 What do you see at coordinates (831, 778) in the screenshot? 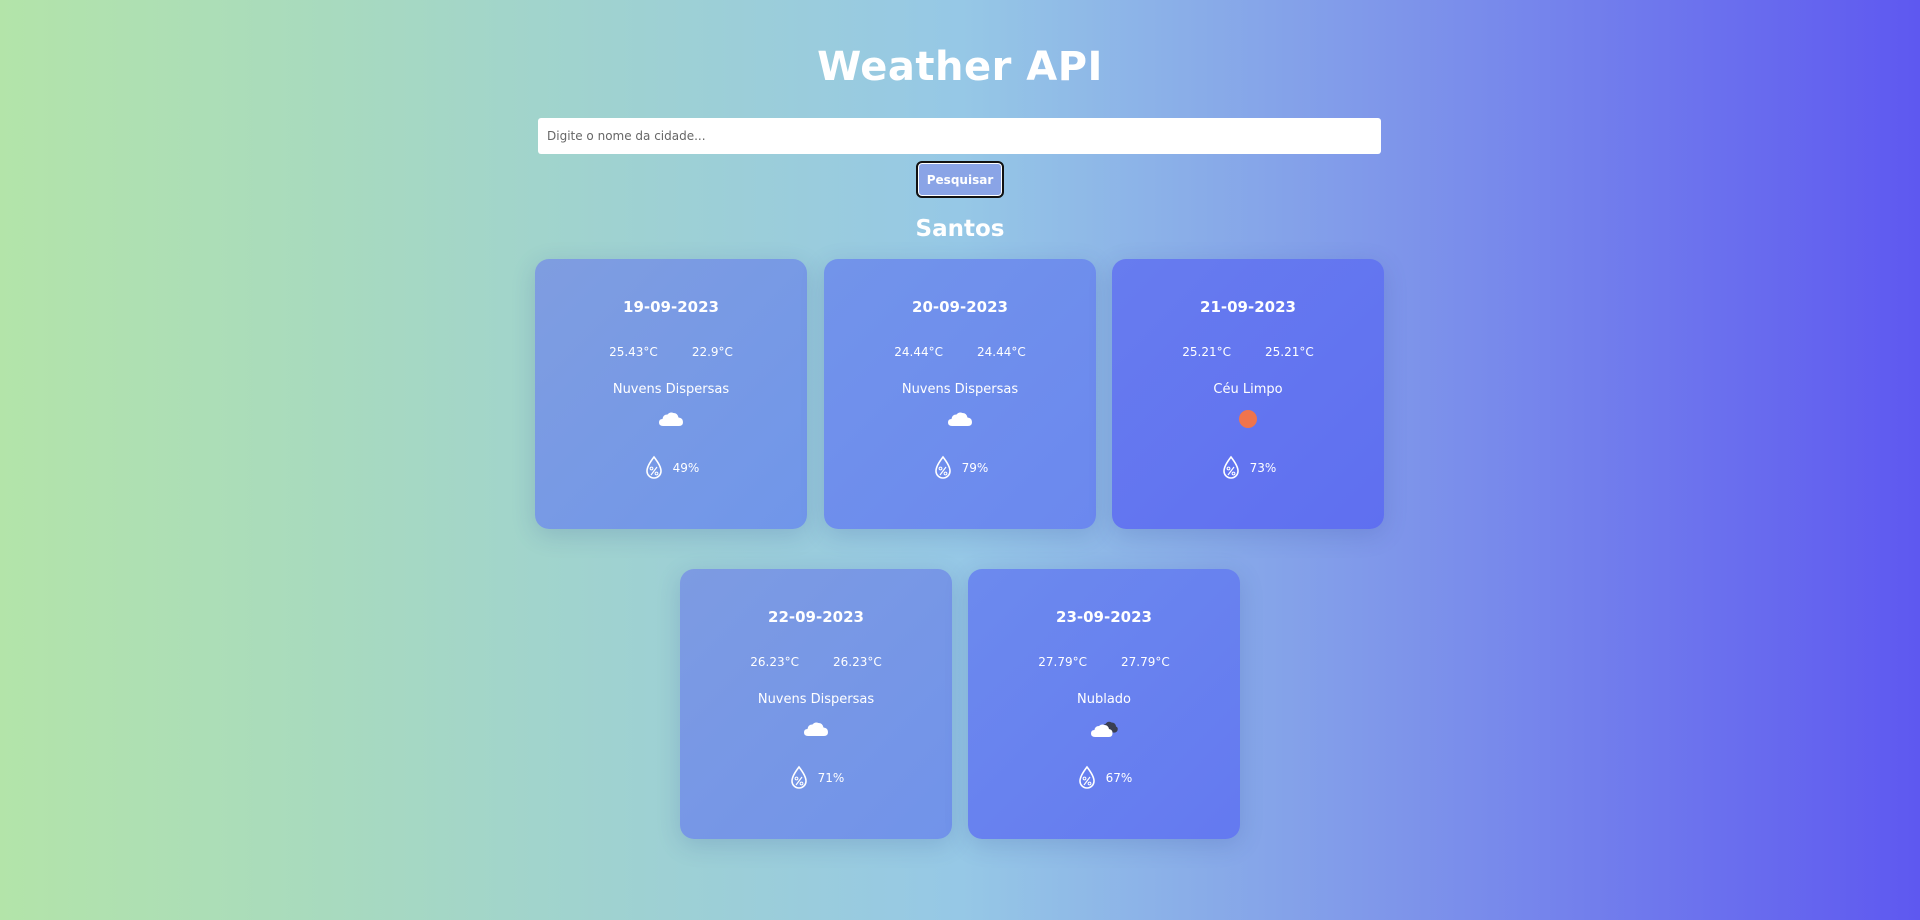
I see `humidity-value: 71%` at bounding box center [831, 778].